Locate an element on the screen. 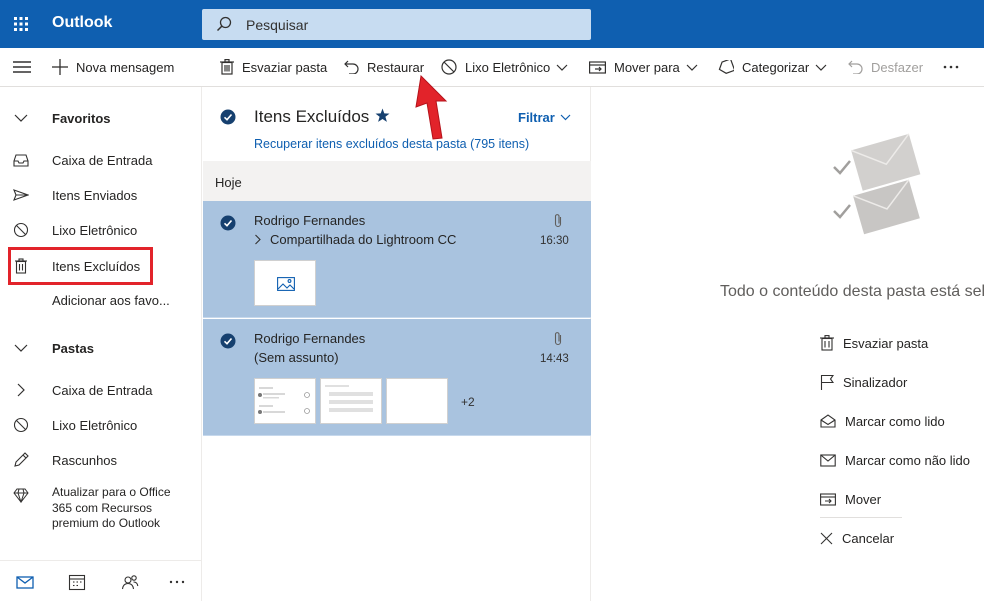 The image size is (984, 601). more-apps-icon is located at coordinates (177, 582).